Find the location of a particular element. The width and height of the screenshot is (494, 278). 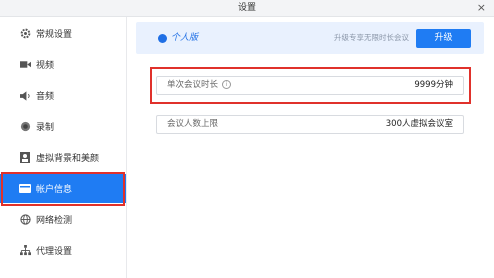

sidebar-item-proxy: 代理设置 is located at coordinates (63, 250).